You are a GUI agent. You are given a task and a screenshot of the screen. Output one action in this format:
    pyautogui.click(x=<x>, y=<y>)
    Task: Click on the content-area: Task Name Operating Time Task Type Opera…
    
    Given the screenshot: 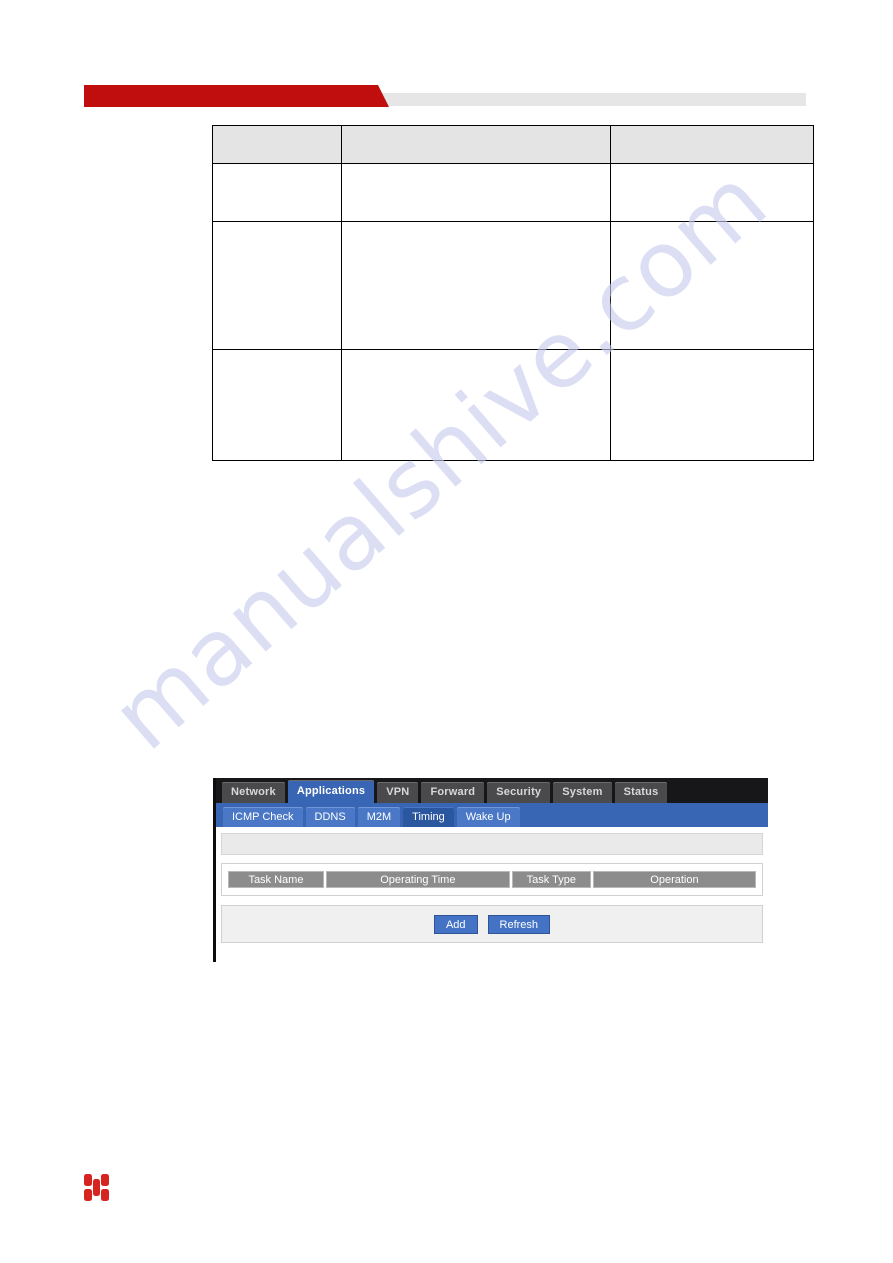 What is the action you would take?
    pyautogui.click(x=492, y=889)
    